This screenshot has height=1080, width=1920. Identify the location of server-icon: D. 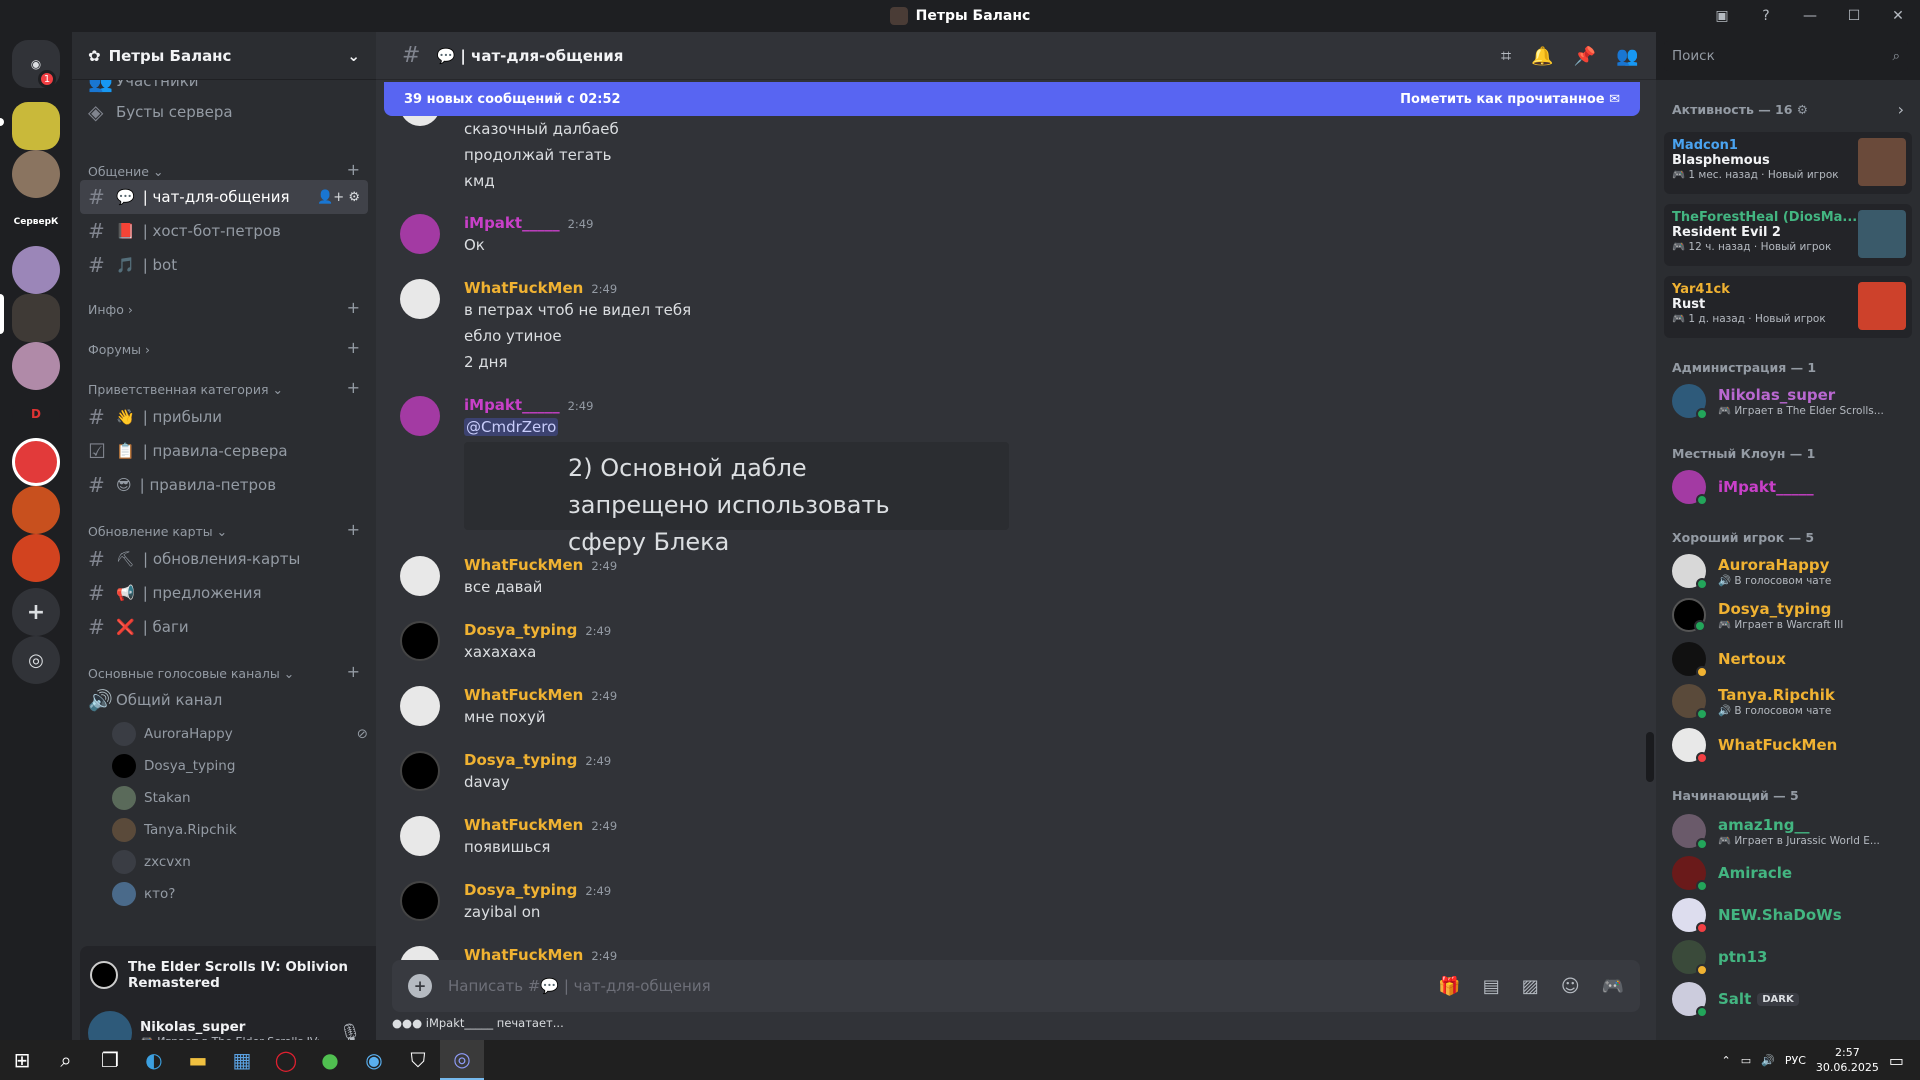
(36, 414).